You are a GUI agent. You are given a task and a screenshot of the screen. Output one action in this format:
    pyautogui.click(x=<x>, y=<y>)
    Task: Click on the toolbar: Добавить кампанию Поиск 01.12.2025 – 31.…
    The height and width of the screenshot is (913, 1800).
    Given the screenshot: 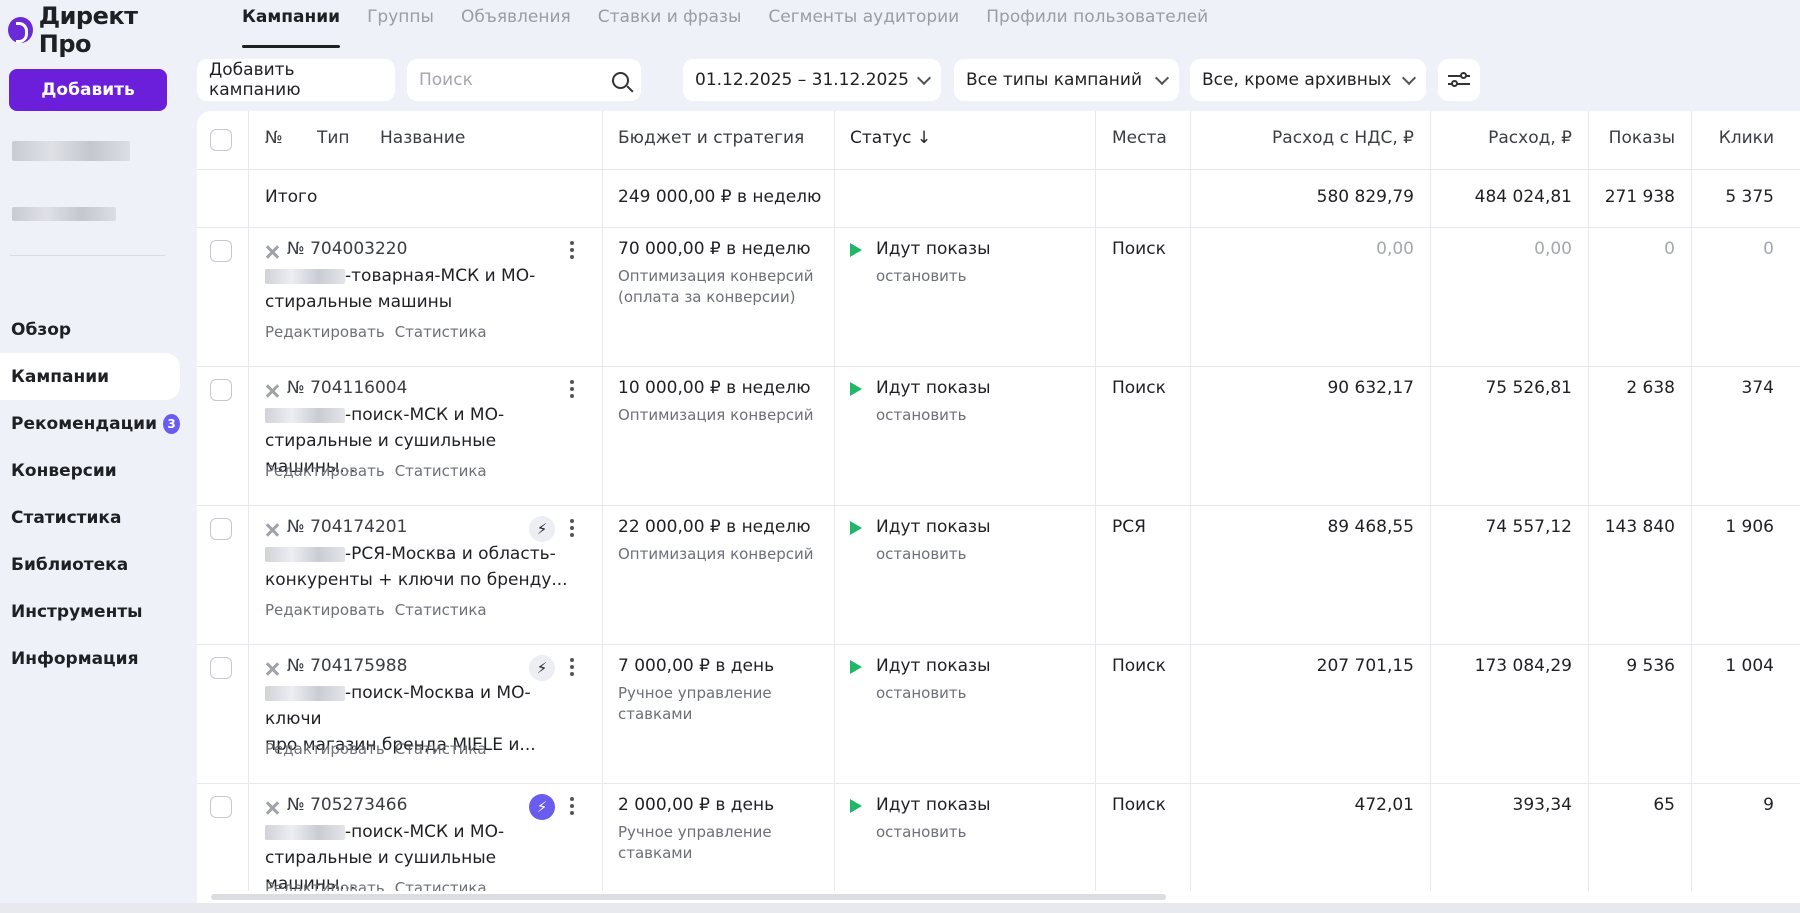 What is the action you would take?
    pyautogui.click(x=998, y=80)
    